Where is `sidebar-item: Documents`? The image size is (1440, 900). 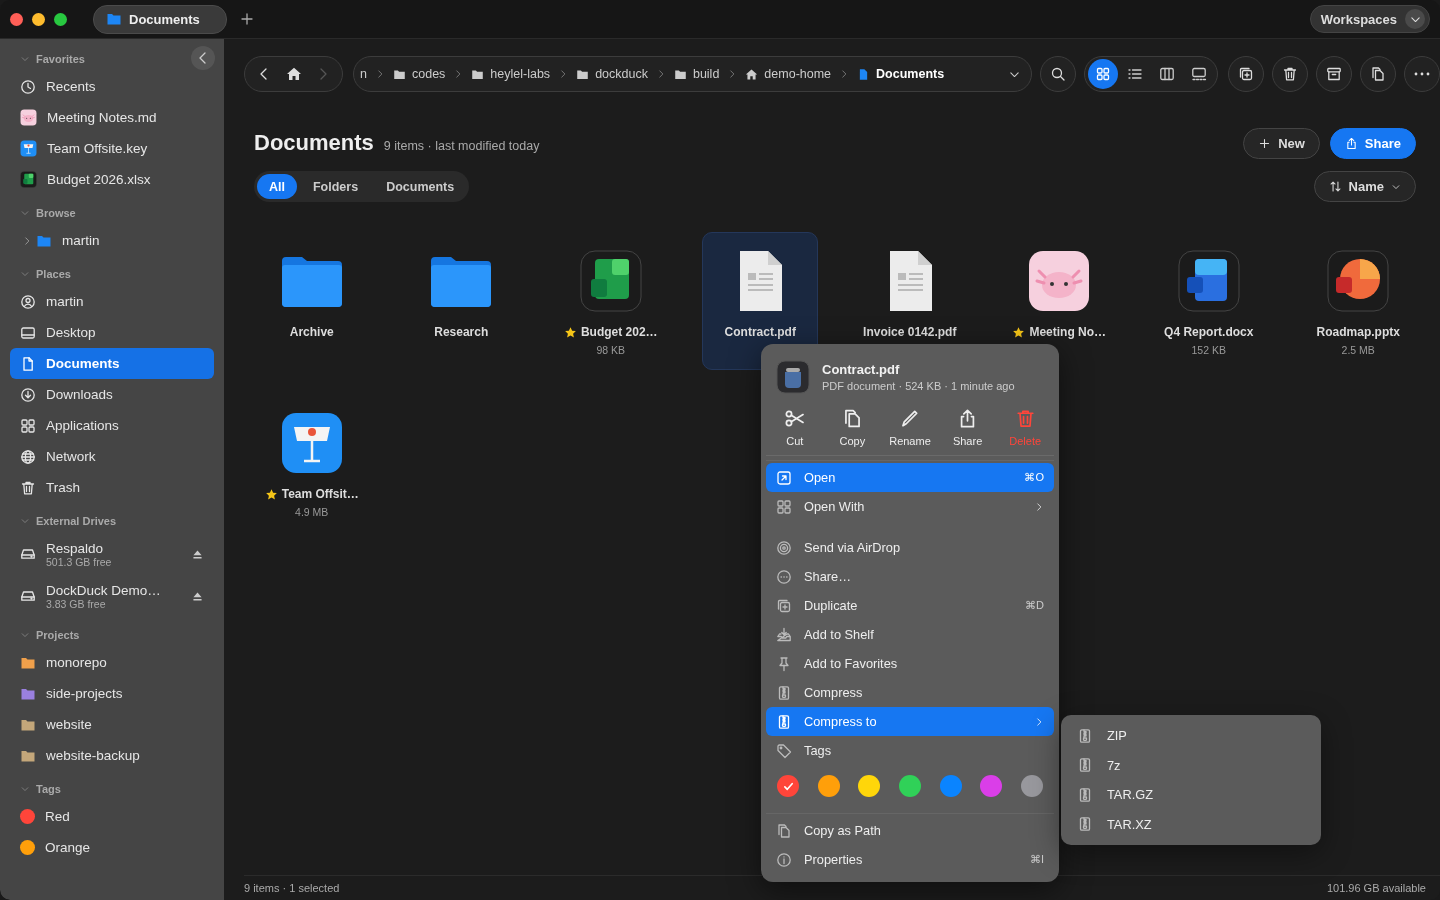
sidebar-item: Documents is located at coordinates (112, 363).